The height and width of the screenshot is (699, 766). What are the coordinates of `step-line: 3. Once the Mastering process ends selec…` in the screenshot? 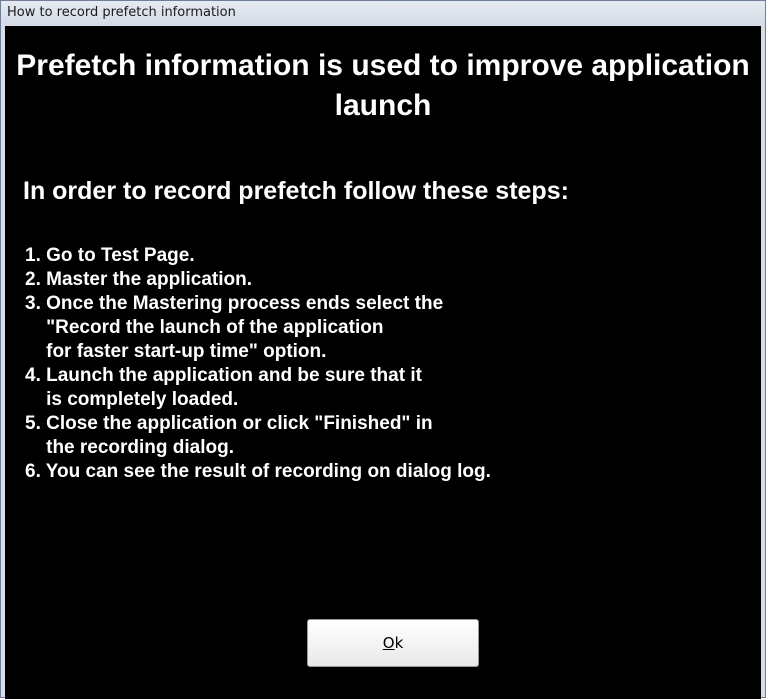 It's located at (234, 303).